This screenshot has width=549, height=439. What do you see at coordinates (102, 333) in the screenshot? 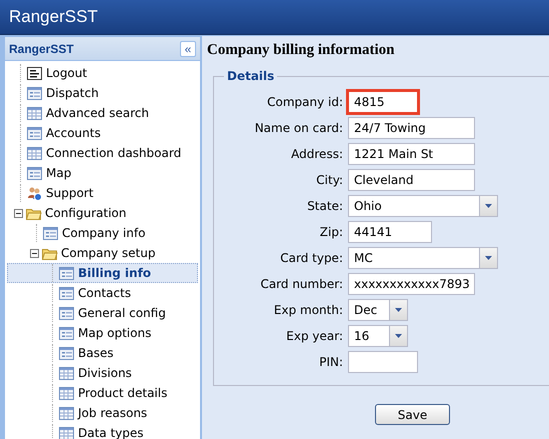
I see `tree-item: Map options` at bounding box center [102, 333].